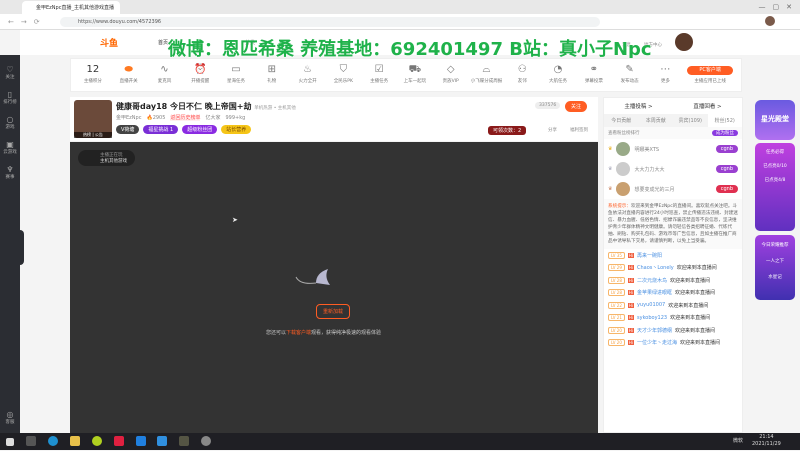 The image size is (800, 451). I want to click on nav-buttons: ← → ⟳, so click(24, 22).